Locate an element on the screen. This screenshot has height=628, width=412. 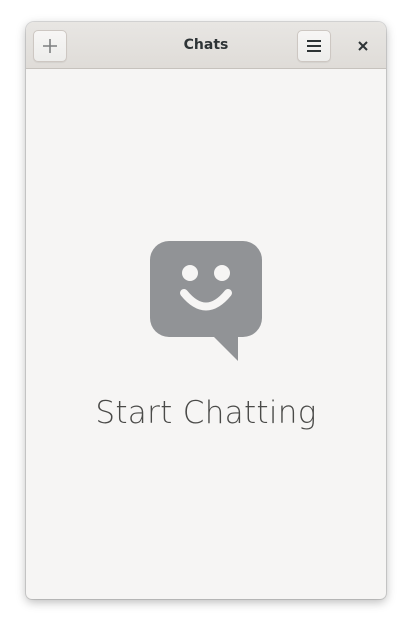
main-menu-button is located at coordinates (314, 46).